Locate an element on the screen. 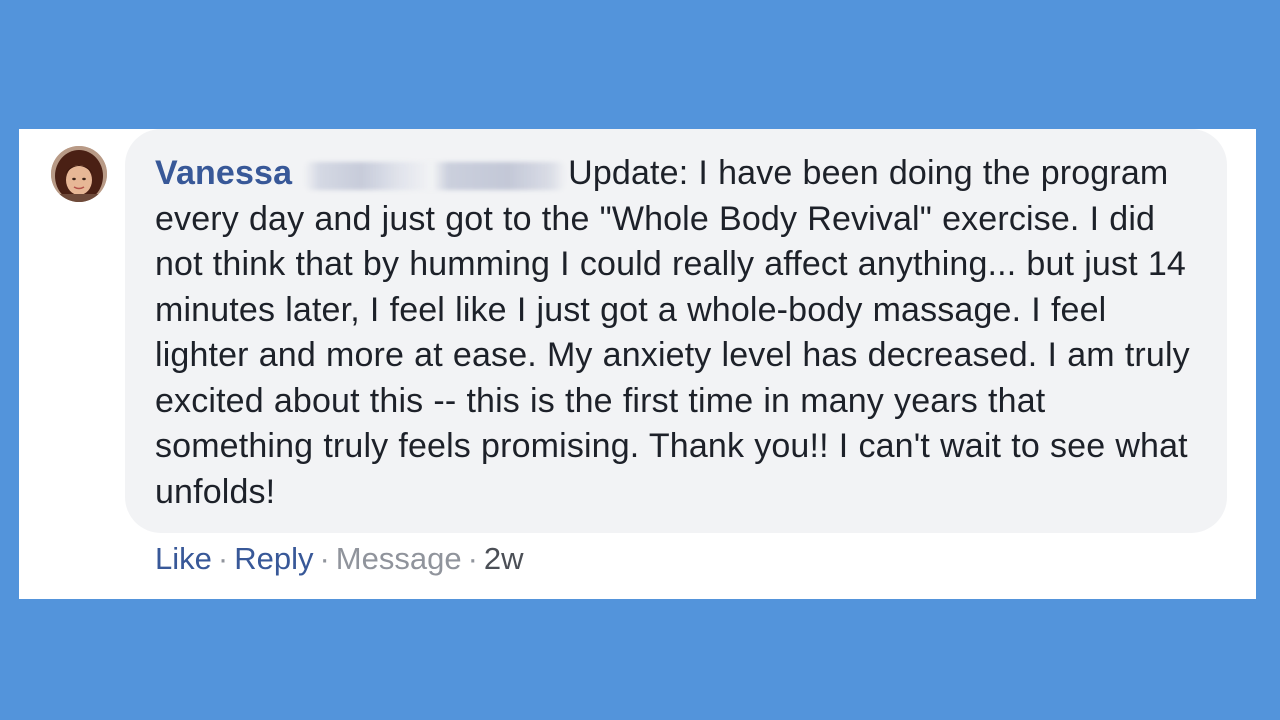 The image size is (1280, 720). author-name: Vanessa is located at coordinates (223, 173).